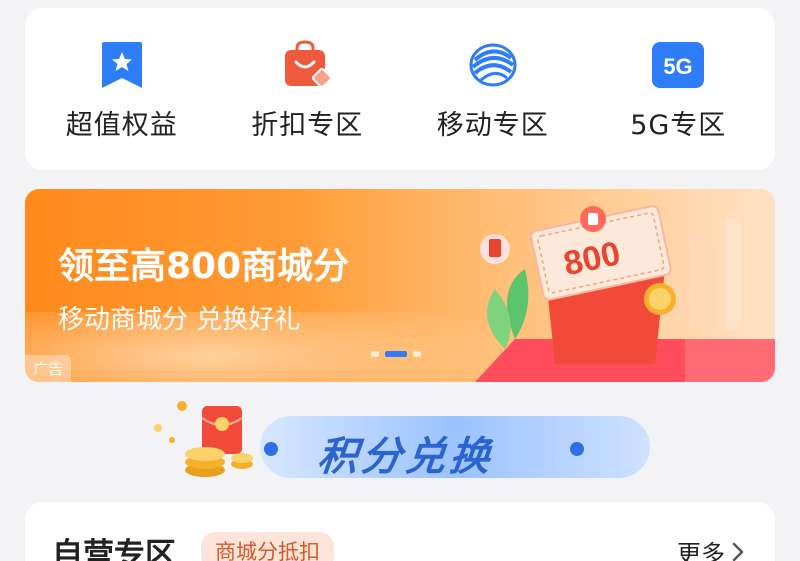 The image size is (800, 561). Describe the element at coordinates (267, 546) in the screenshot. I see `section-badge: 商城分抵扣` at that location.